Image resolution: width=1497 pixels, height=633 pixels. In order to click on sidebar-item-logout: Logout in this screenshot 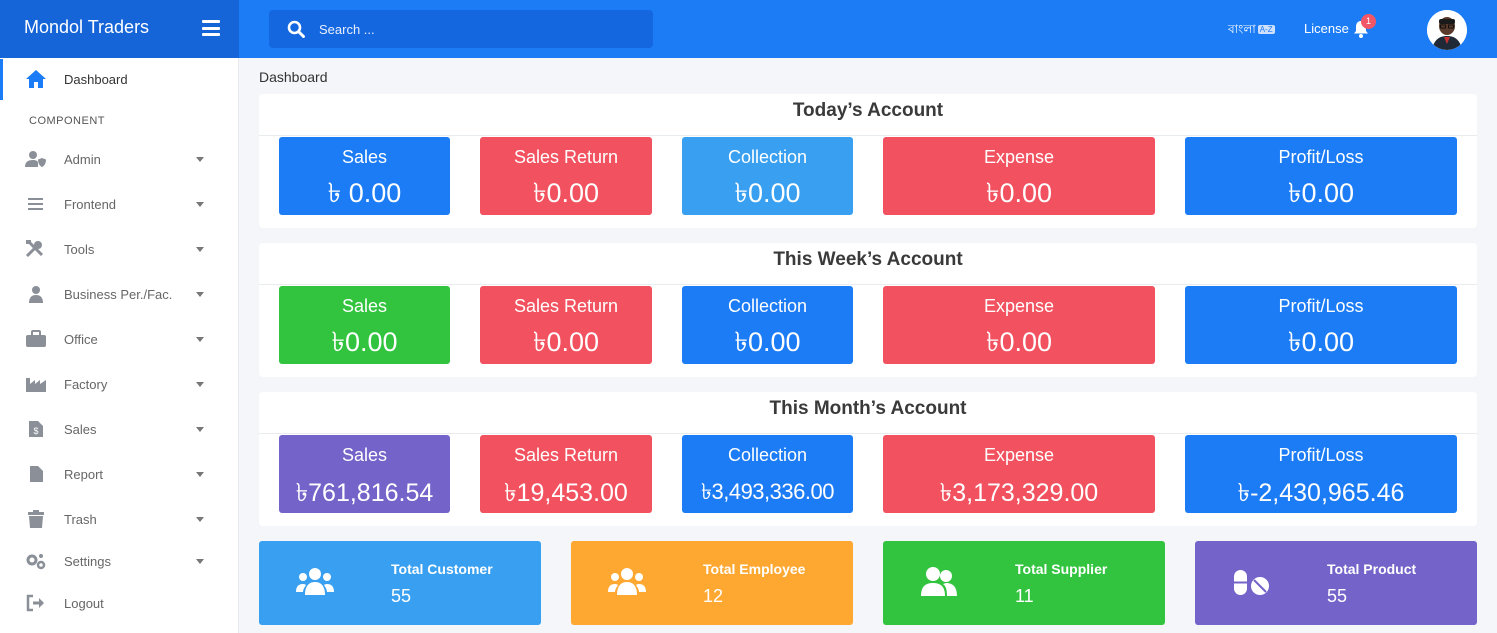, I will do `click(119, 603)`.